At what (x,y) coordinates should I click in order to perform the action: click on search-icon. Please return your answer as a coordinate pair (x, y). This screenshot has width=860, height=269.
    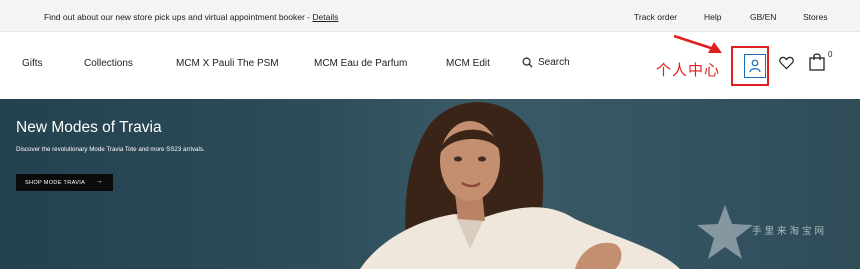
    Looking at the image, I should click on (527, 62).